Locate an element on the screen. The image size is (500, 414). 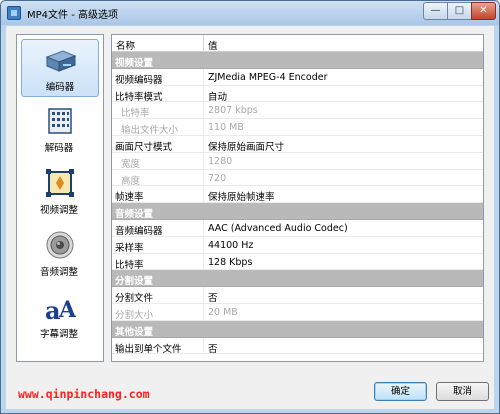
property-row: 分割大小 20 MB is located at coordinates (297, 312).